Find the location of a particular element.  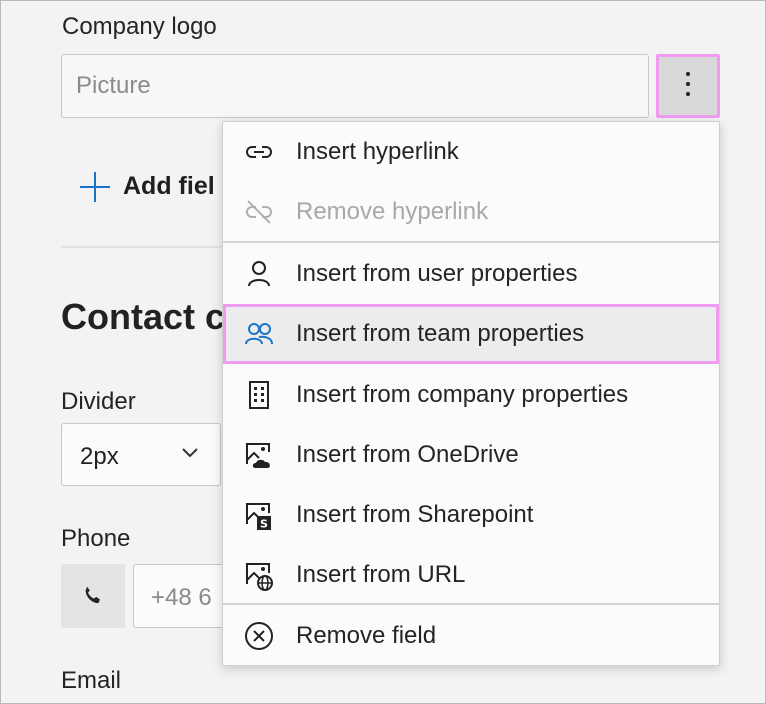

menu-item-insert-user-properties: Insert from user properties is located at coordinates (471, 274).